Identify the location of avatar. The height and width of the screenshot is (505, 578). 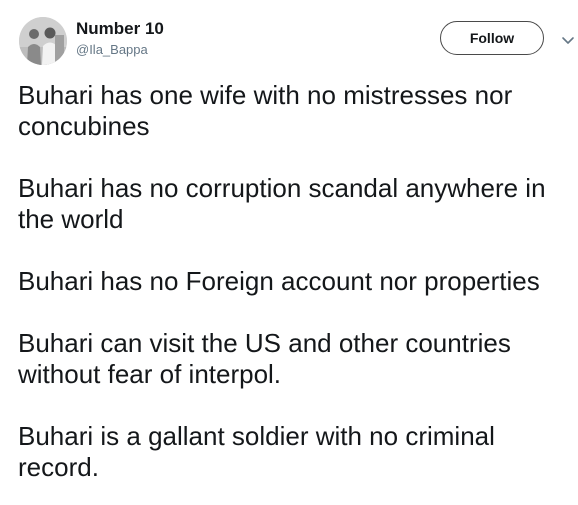
(43, 41).